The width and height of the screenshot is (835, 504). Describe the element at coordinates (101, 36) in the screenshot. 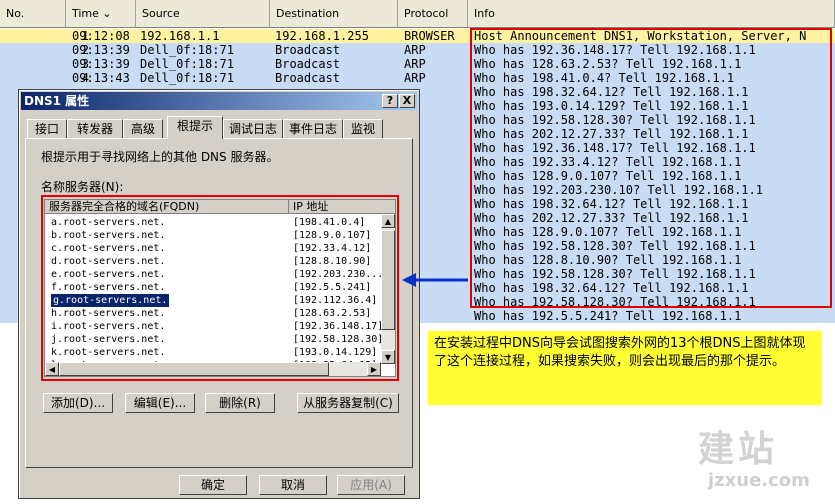

I see `cell-time: 09:12:08` at that location.